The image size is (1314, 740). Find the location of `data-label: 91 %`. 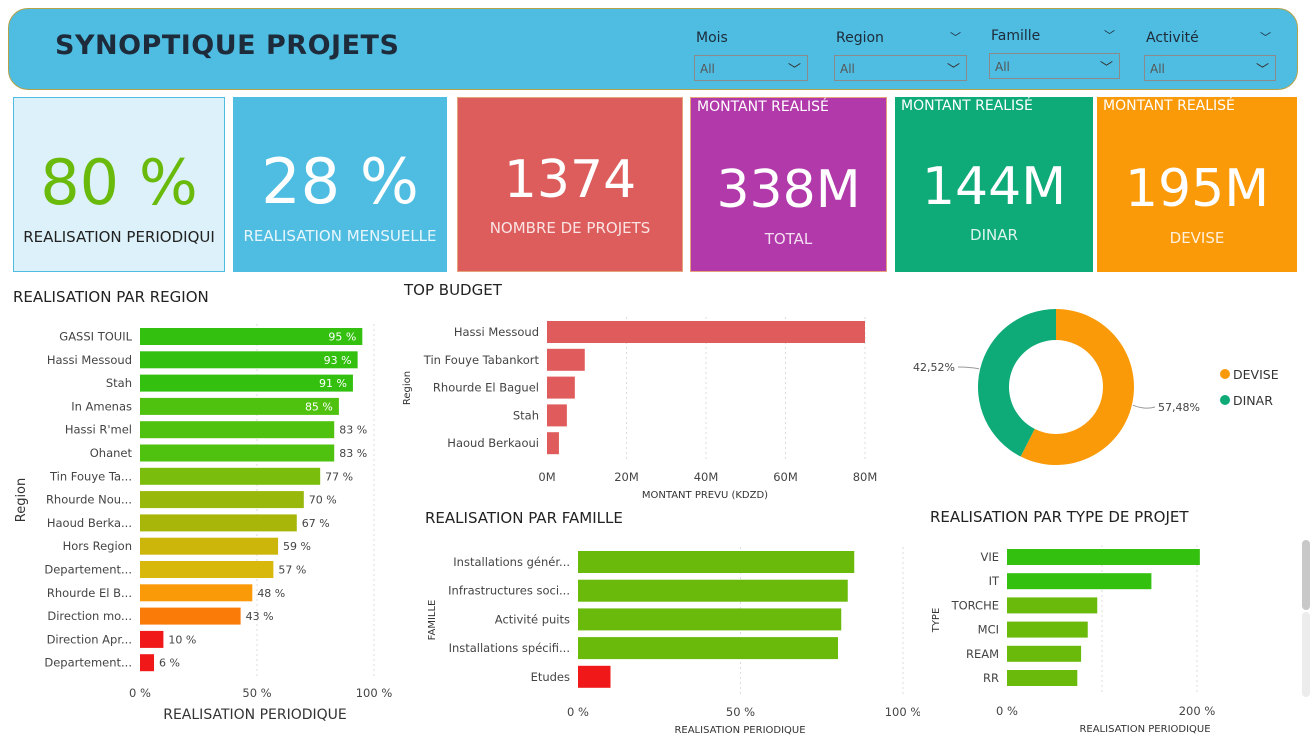

data-label: 91 % is located at coordinates (333, 383).